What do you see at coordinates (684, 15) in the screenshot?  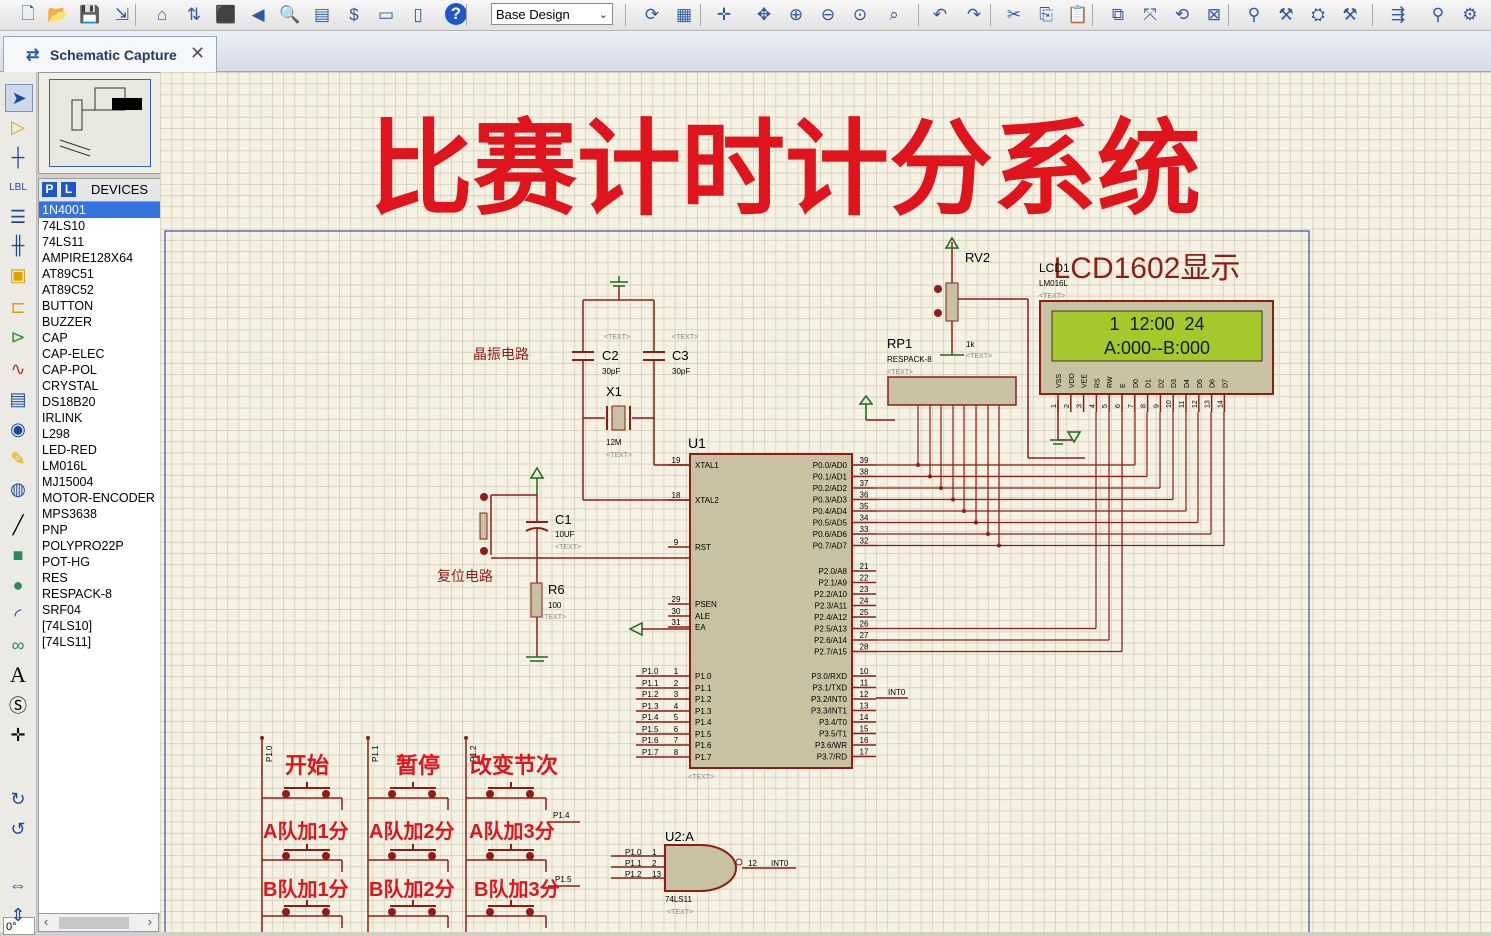 I see `grid-icon: ▦` at bounding box center [684, 15].